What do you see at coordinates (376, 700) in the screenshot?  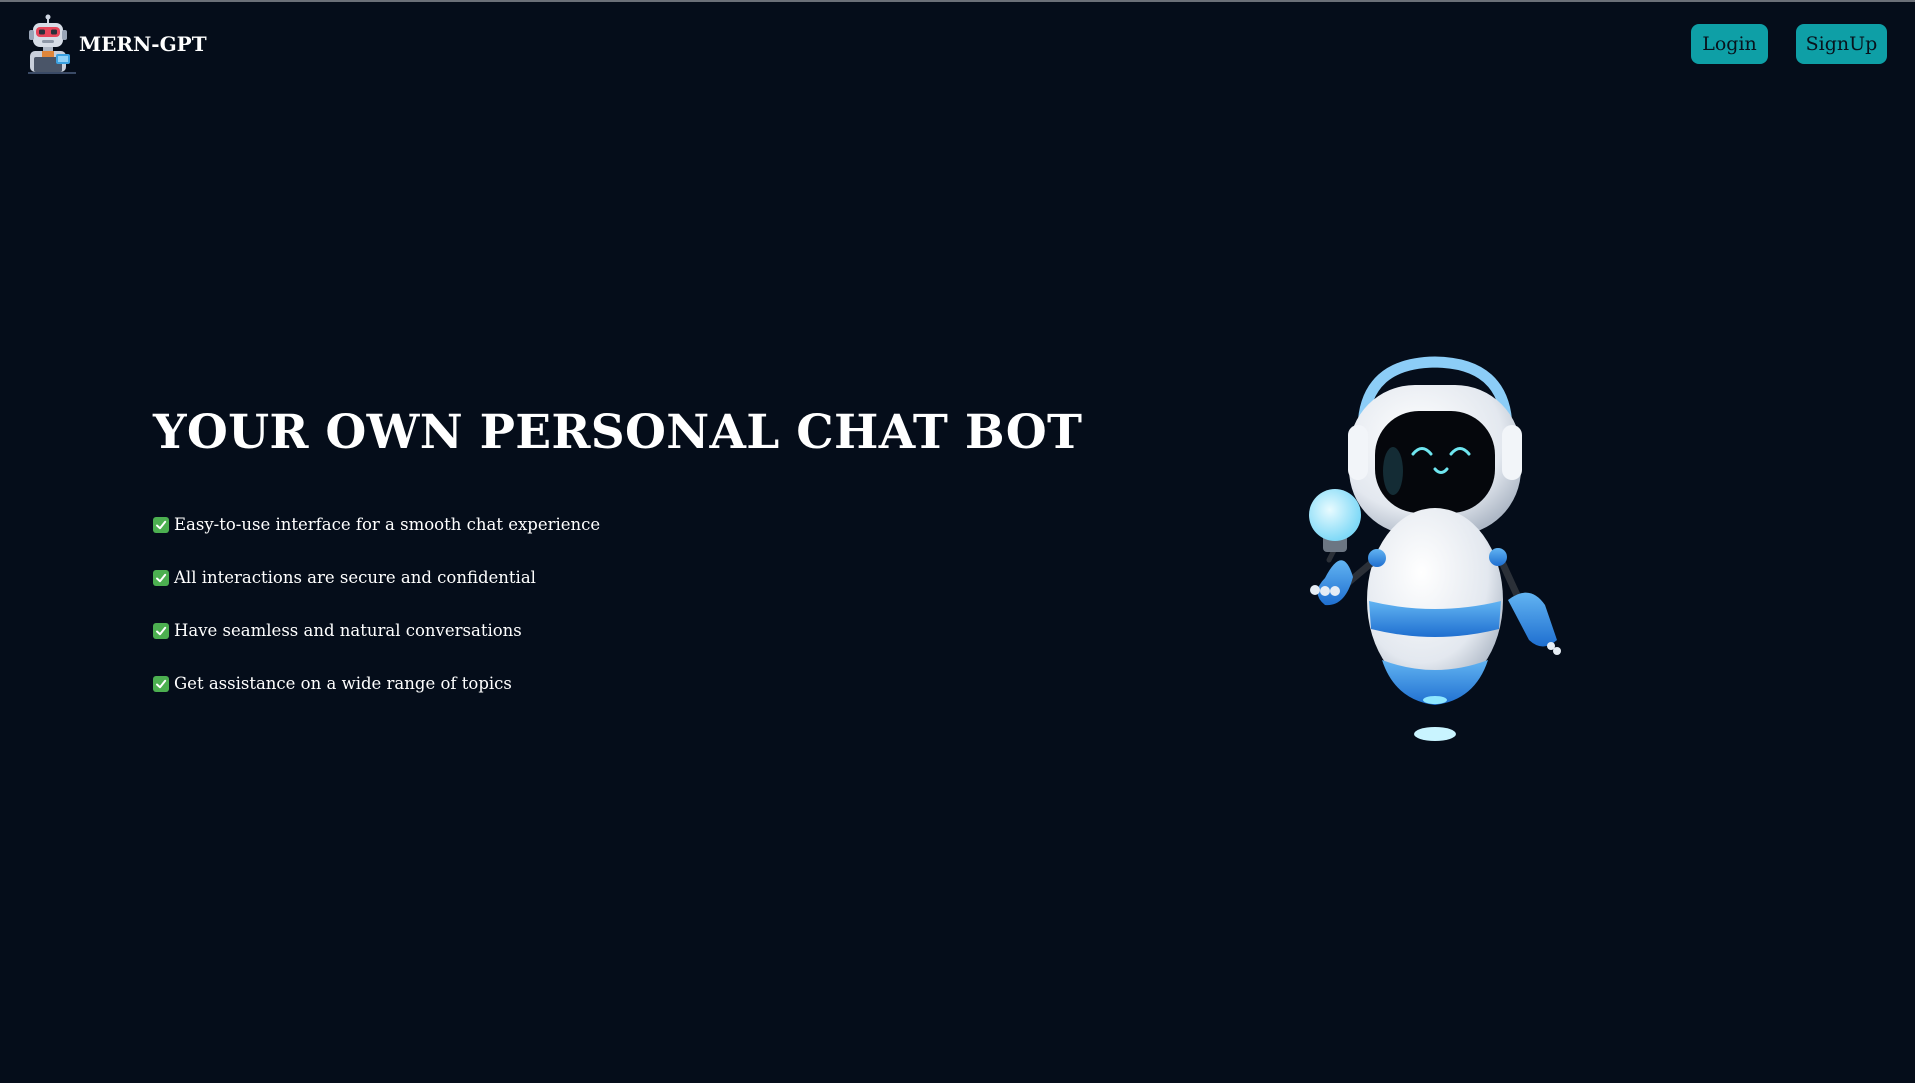 I see `feature-item: Get assistance on a wide range of topics` at bounding box center [376, 700].